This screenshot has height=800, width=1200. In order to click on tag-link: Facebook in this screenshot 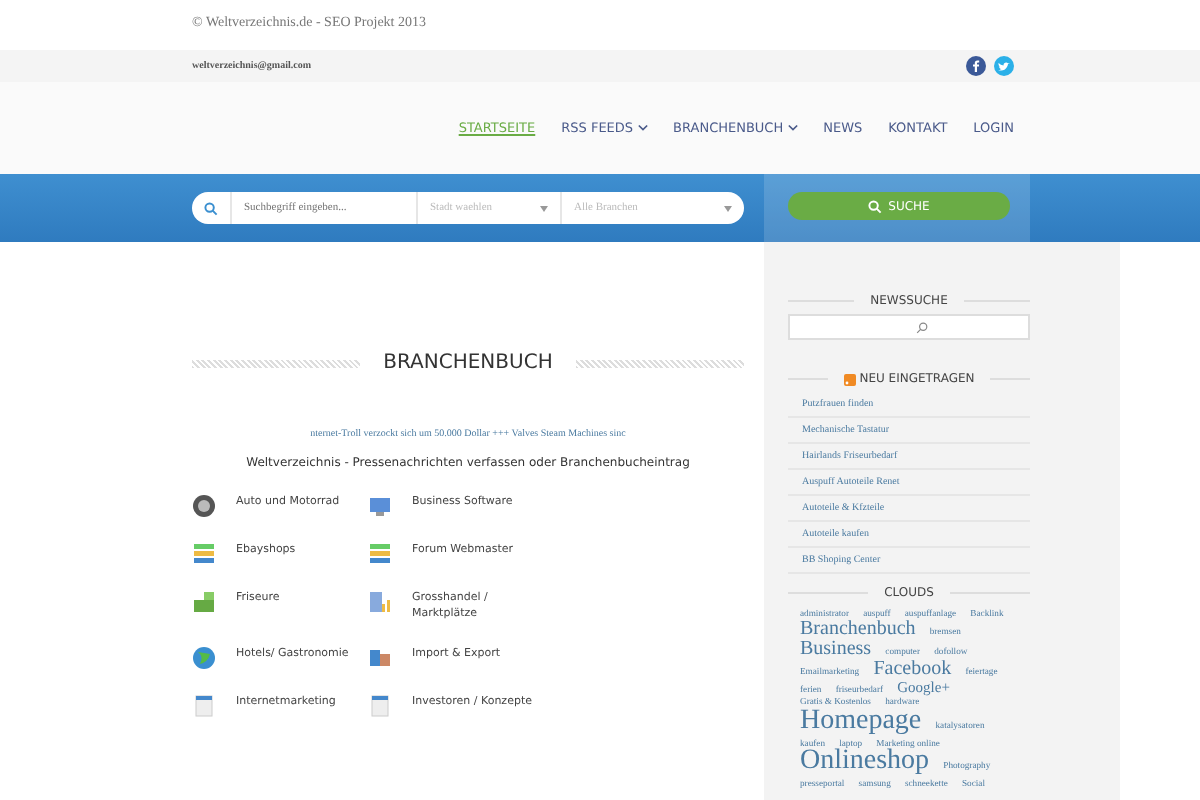, I will do `click(912, 669)`.